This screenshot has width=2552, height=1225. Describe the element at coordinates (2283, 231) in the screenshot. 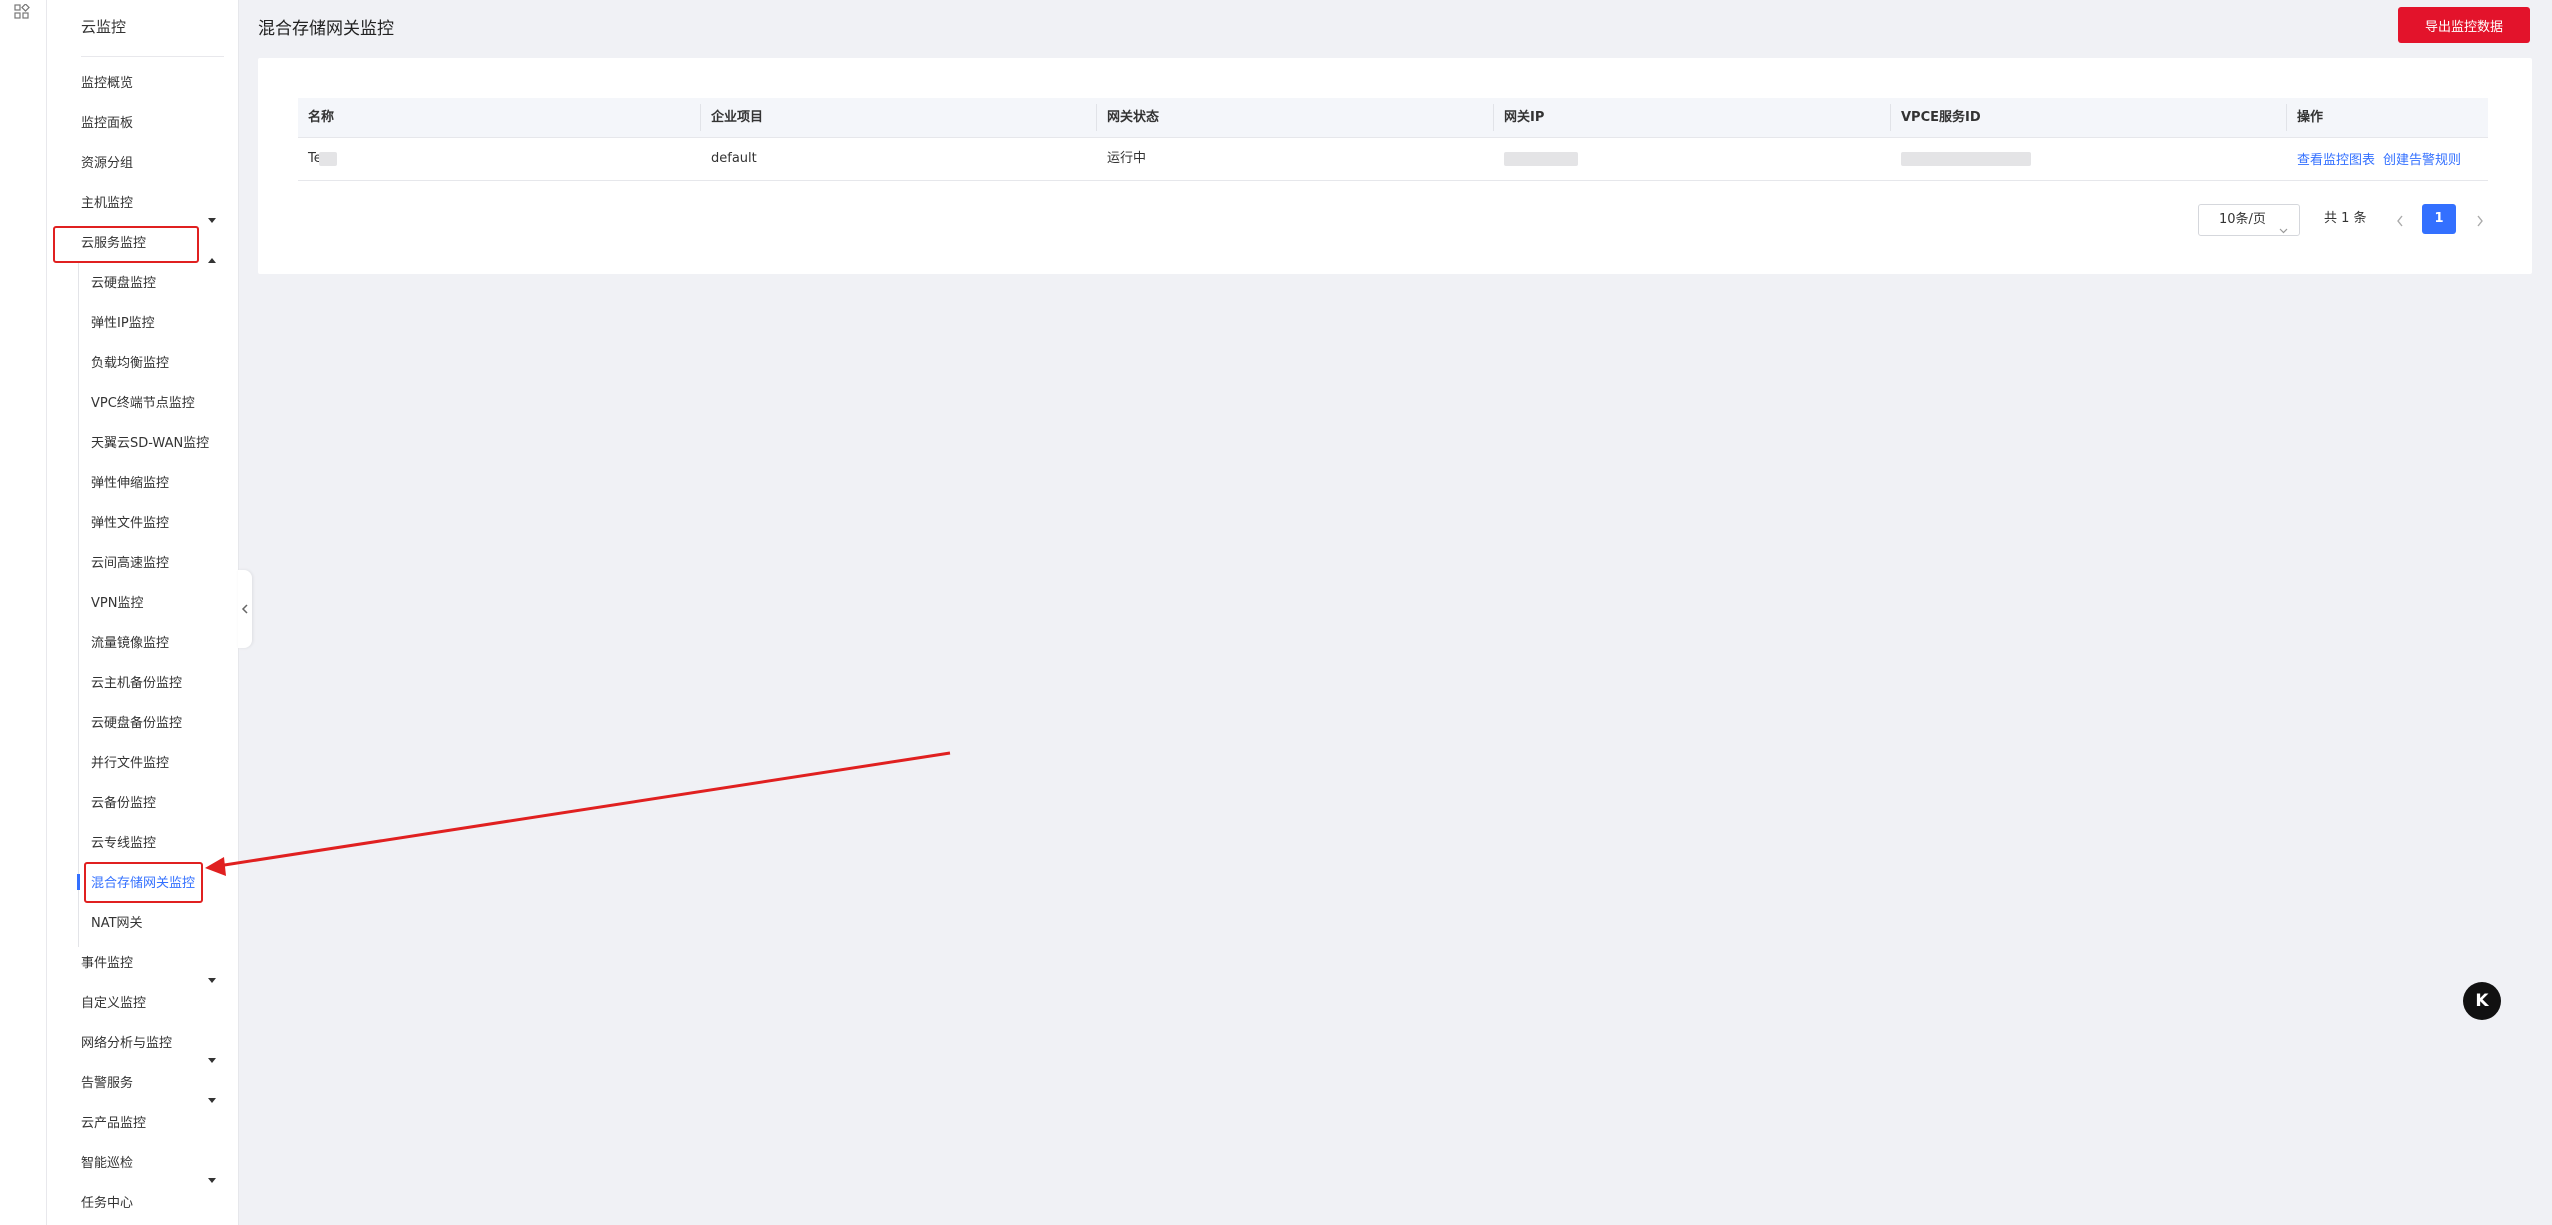

I see `chevron-down-icon` at that location.